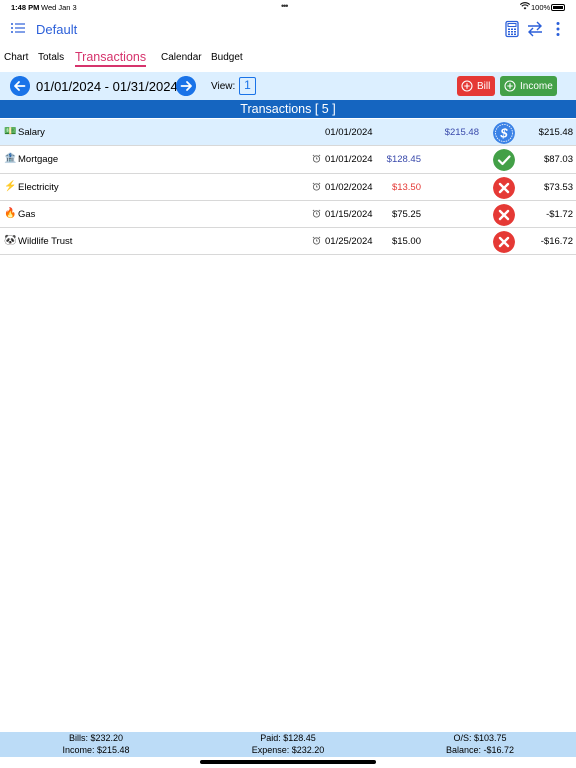  Describe the element at coordinates (480, 738) in the screenshot. I see `summary-outstanding: O/S: $103.75` at that location.